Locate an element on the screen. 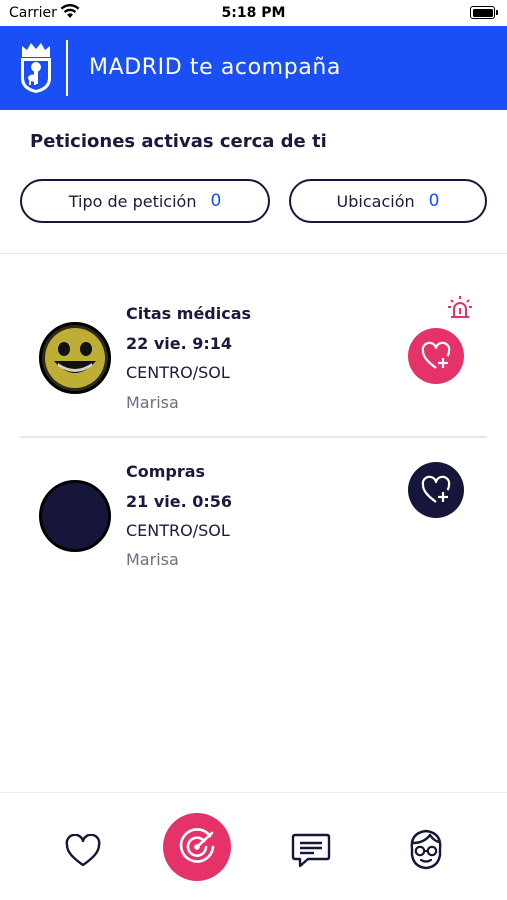 The image size is (507, 900). location-filter-count: 0 is located at coordinates (434, 201).